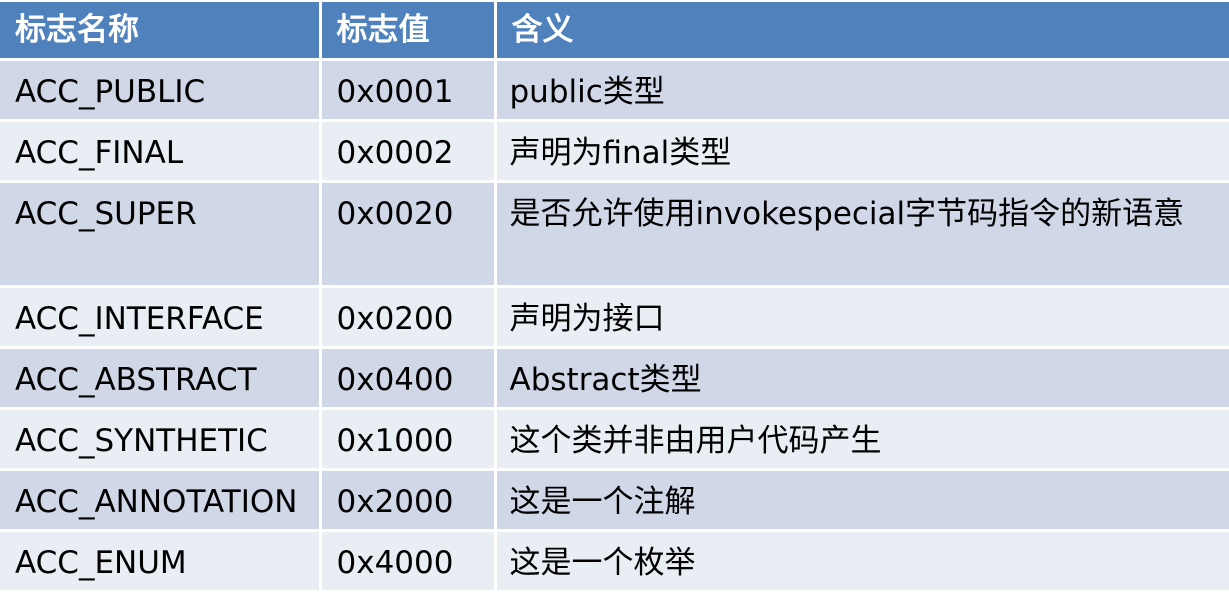 The height and width of the screenshot is (613, 1229). What do you see at coordinates (408, 561) in the screenshot?
I see `flag-value-cell: 0x4000` at bounding box center [408, 561].